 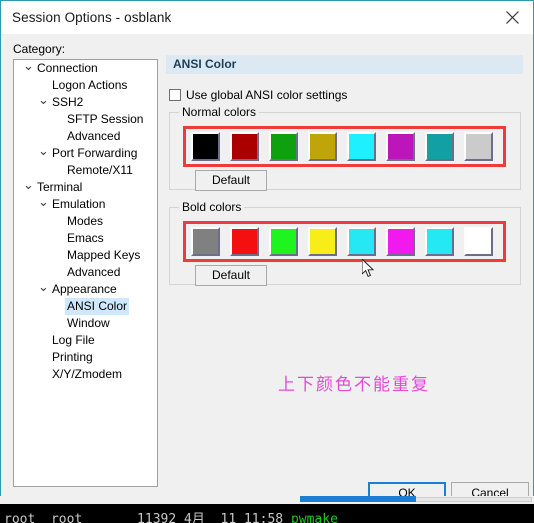 What do you see at coordinates (100, 170) in the screenshot?
I see `tree-item-label: Remote/X11` at bounding box center [100, 170].